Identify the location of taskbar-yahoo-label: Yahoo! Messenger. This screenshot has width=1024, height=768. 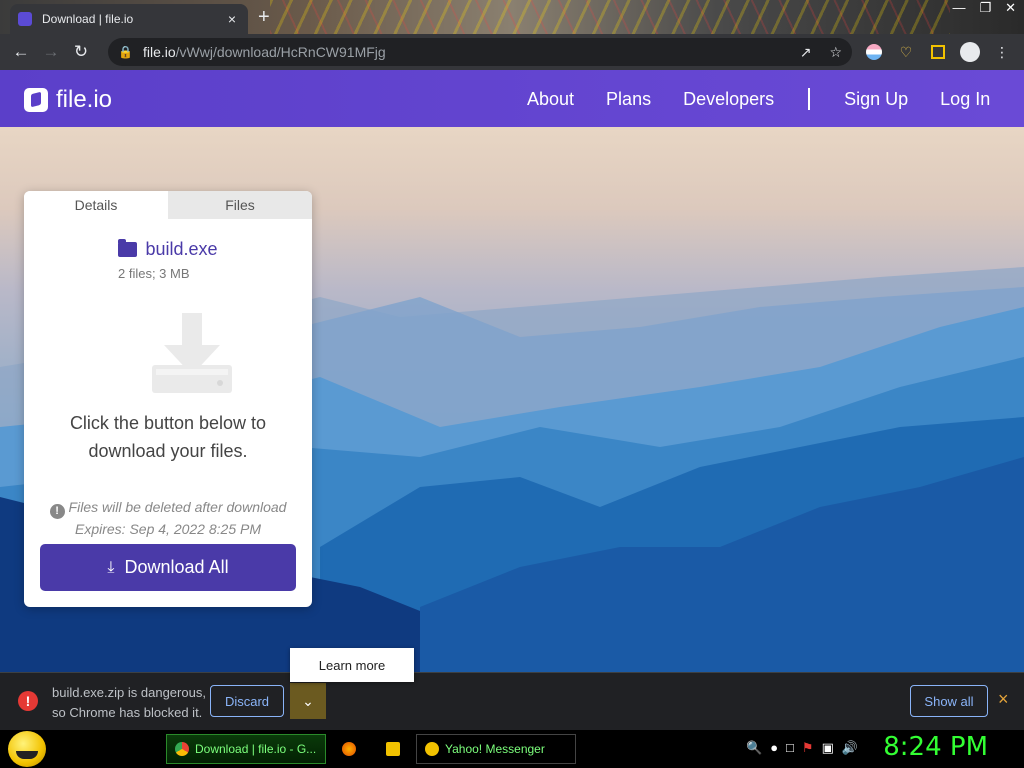
(495, 749).